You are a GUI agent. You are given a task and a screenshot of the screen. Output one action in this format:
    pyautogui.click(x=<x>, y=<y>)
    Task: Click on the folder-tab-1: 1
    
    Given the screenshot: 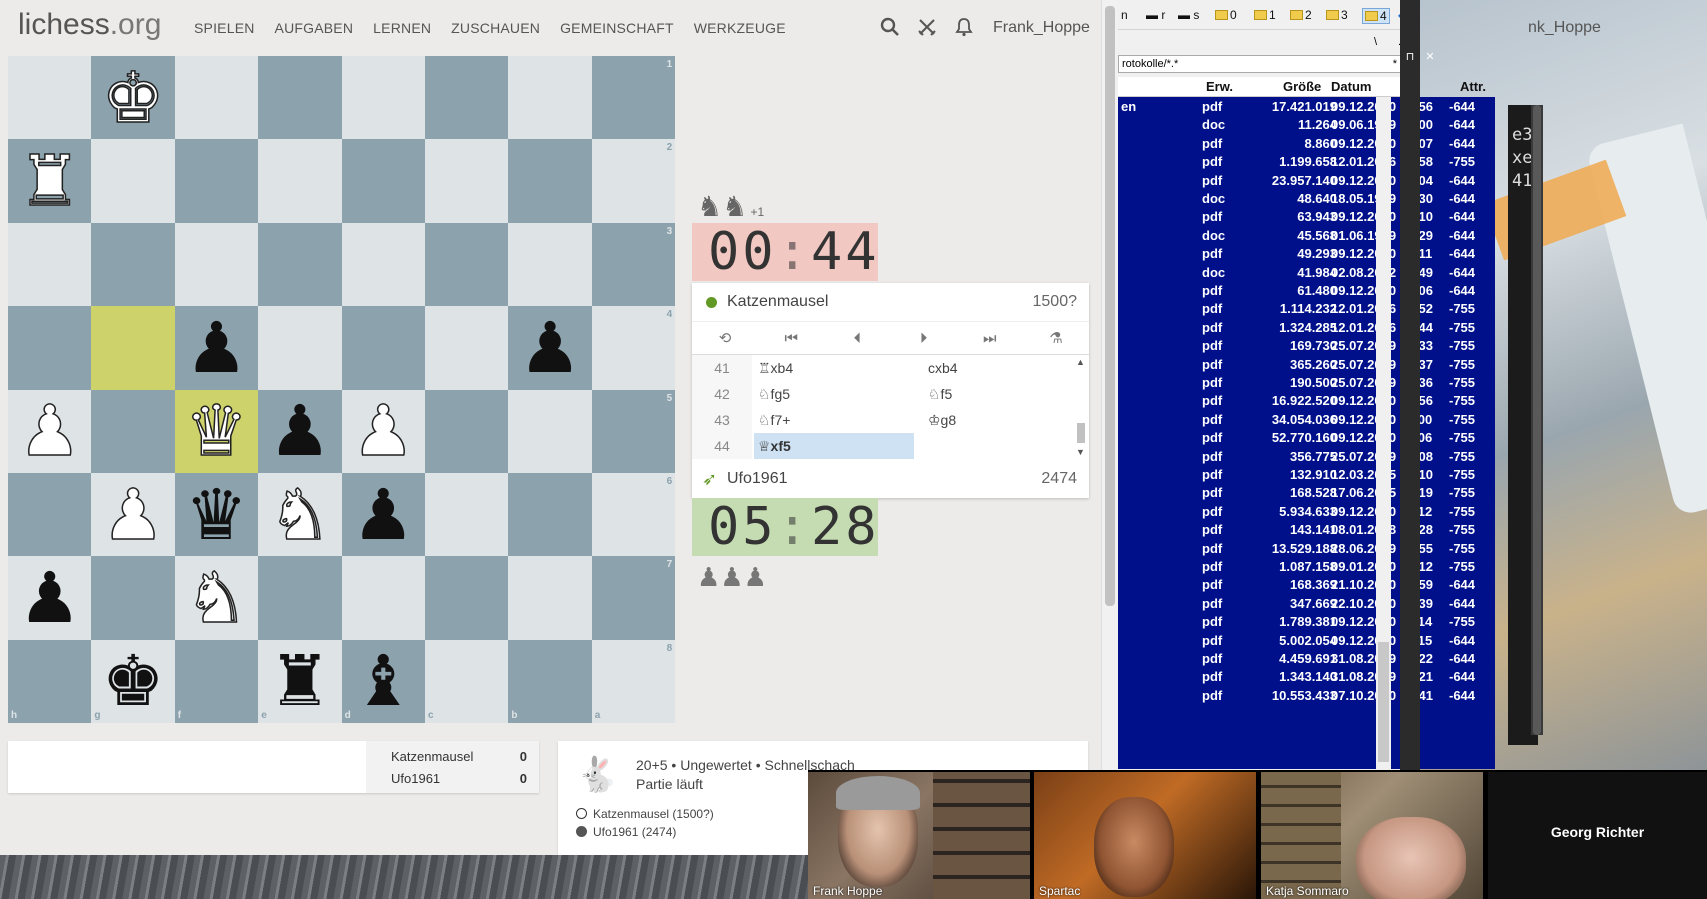 What is the action you would take?
    pyautogui.click(x=1265, y=15)
    